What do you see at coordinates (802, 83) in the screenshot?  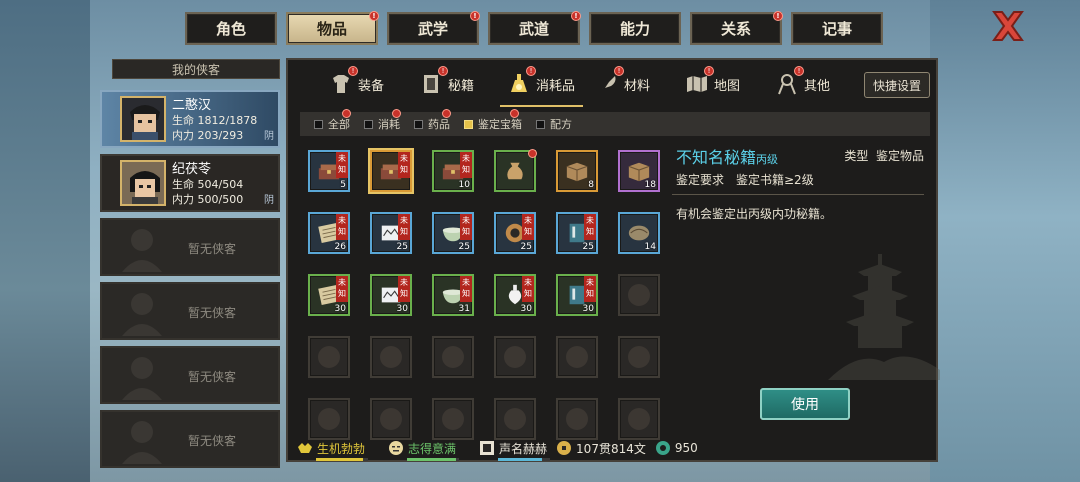 I see `tab-misc: 其他 !` at bounding box center [802, 83].